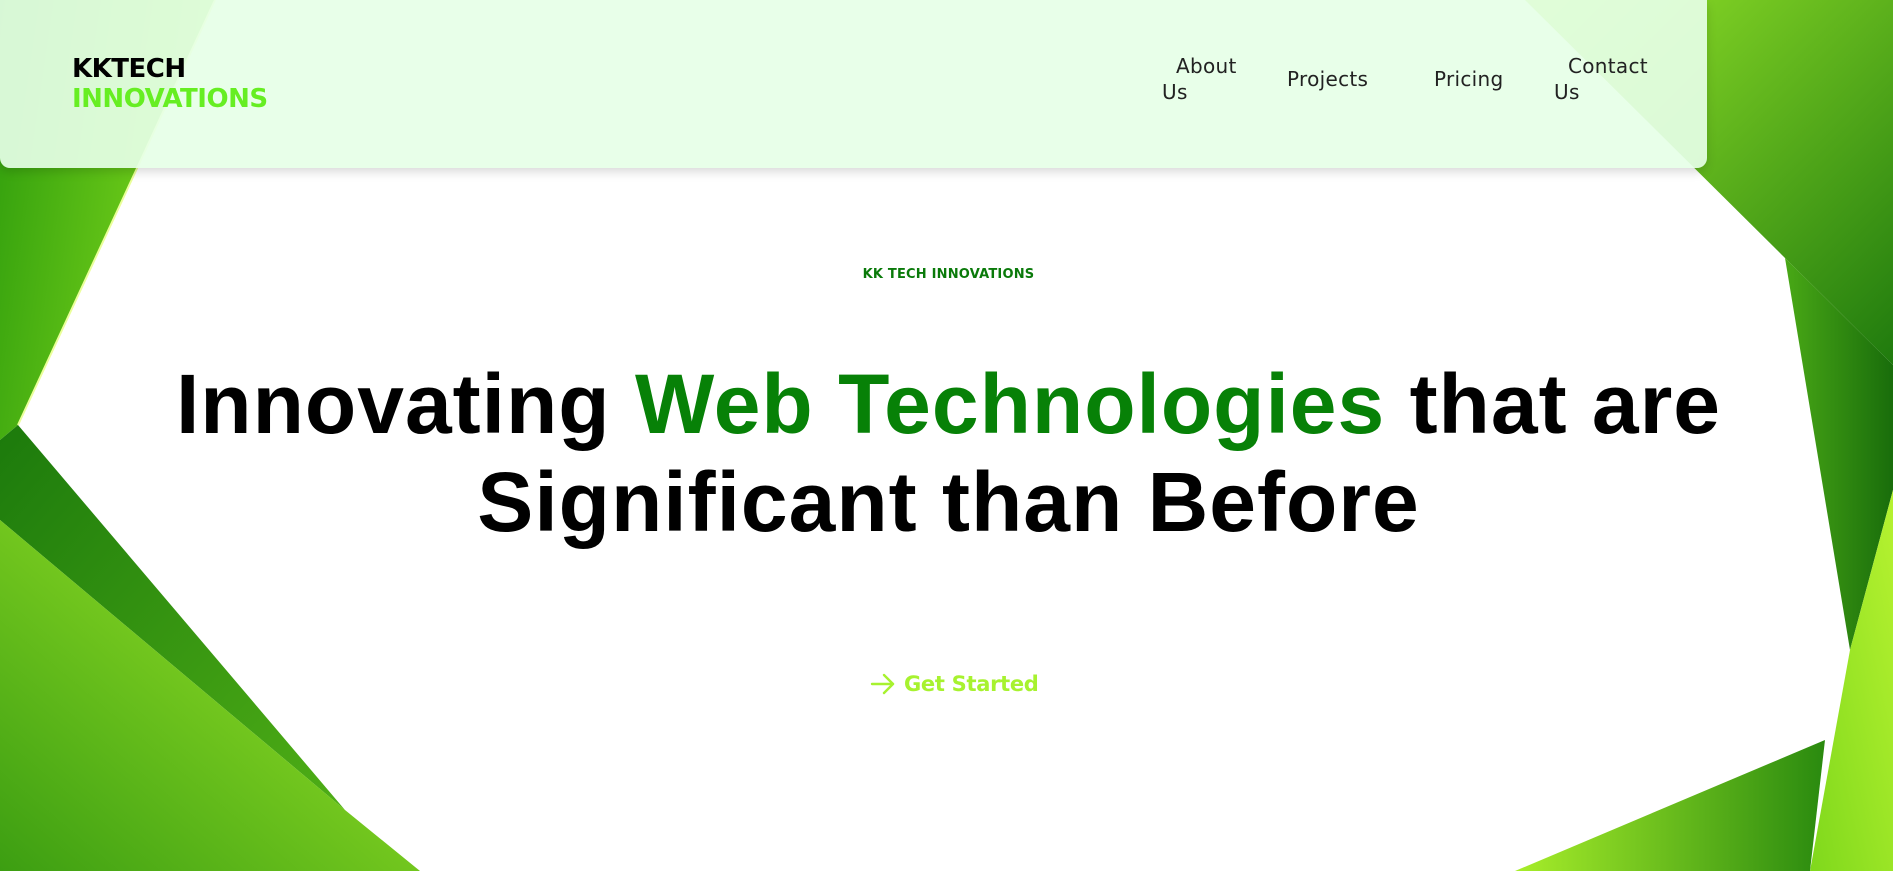 Image resolution: width=1893 pixels, height=871 pixels. I want to click on nav-link-projects: Projects, so click(1327, 79).